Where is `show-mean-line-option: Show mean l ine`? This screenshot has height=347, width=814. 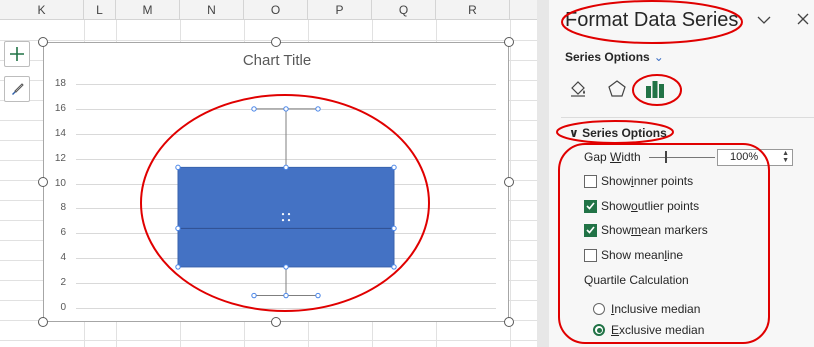
show-mean-line-option: Show mean l ine is located at coordinates (633, 255).